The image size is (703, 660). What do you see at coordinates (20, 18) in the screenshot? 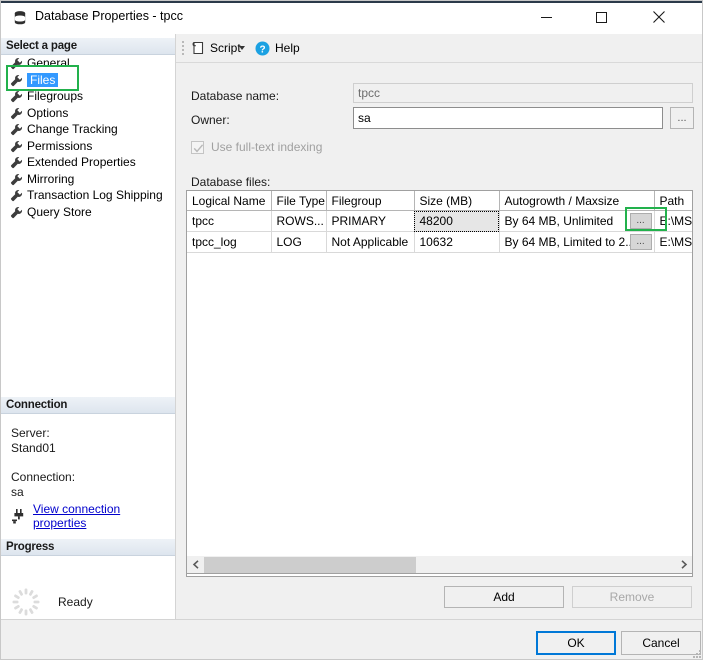
I see `database-icon` at bounding box center [20, 18].